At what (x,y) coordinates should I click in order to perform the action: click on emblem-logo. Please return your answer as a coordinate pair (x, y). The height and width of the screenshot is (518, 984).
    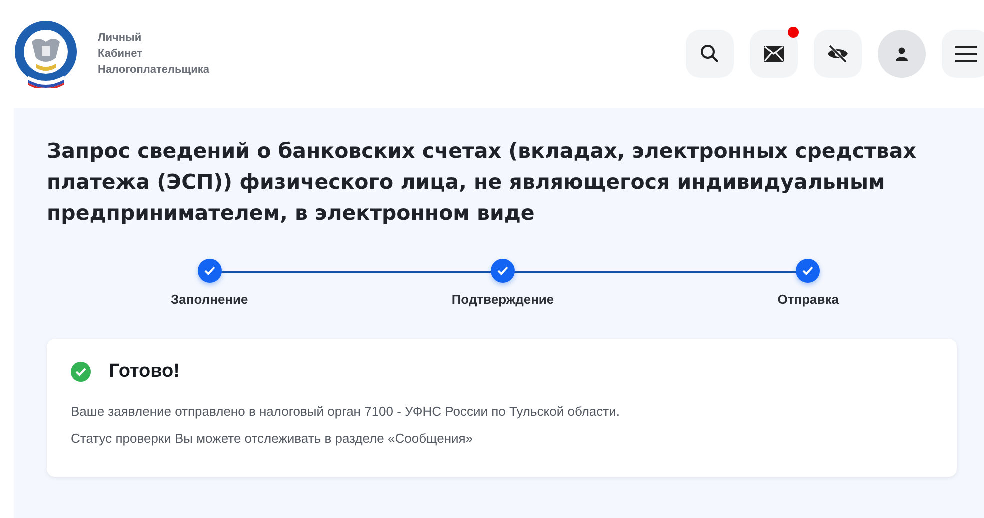
    Looking at the image, I should click on (46, 54).